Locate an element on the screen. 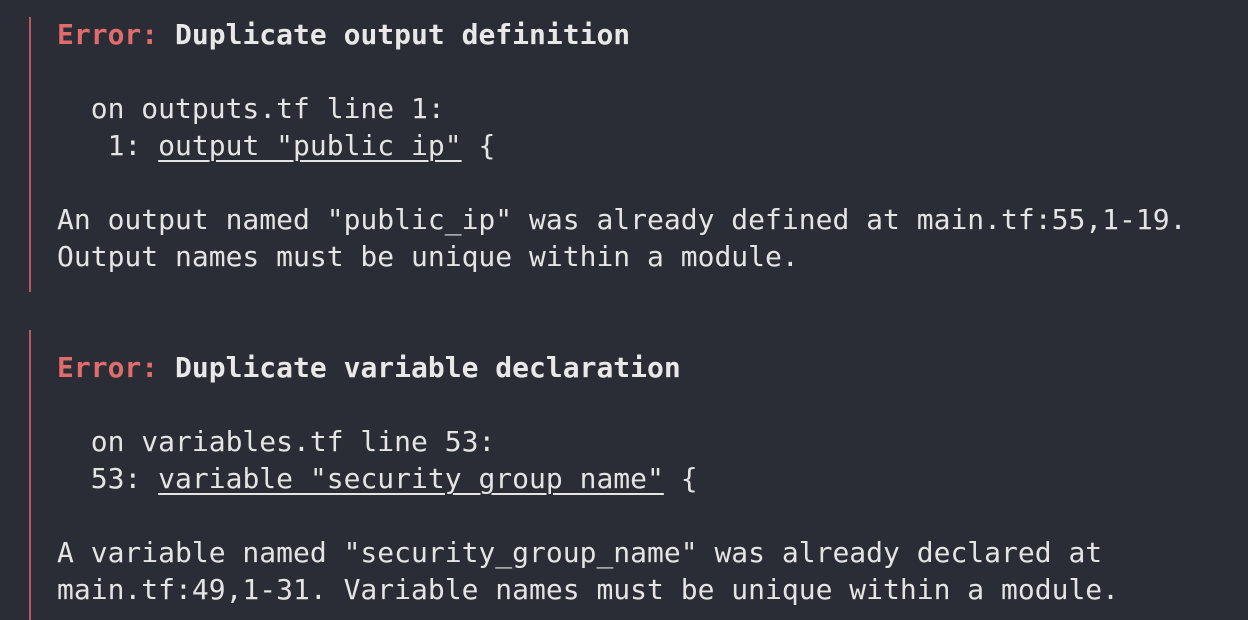 The image size is (1248, 620). error-code-line: 53: variable "security_group_name" { is located at coordinates (377, 479).